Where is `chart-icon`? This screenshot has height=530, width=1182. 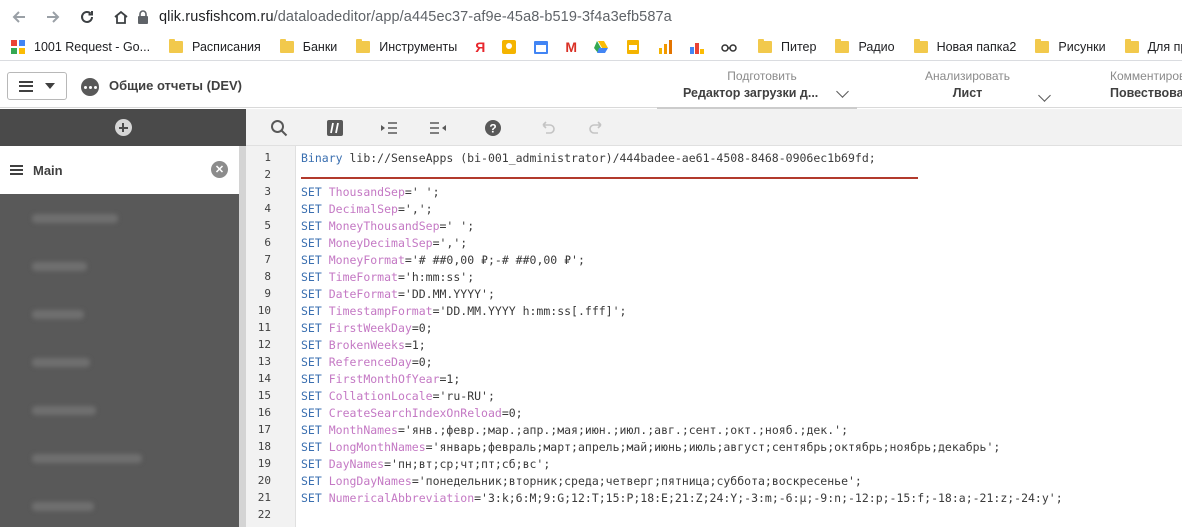
chart-icon is located at coordinates (665, 47).